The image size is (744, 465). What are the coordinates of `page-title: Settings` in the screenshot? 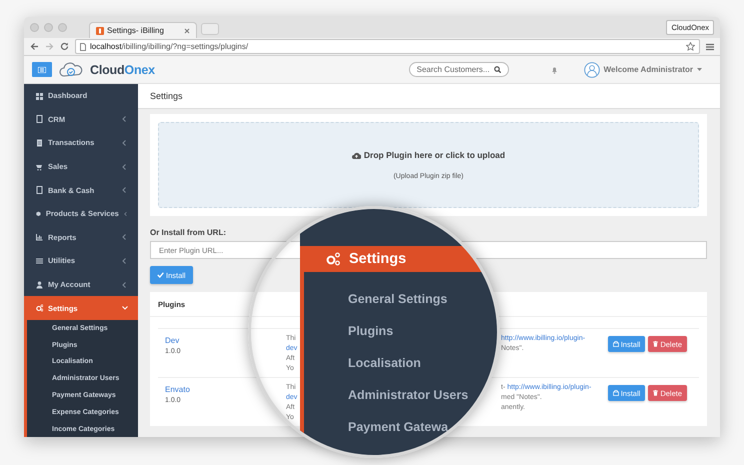 It's located at (429, 96).